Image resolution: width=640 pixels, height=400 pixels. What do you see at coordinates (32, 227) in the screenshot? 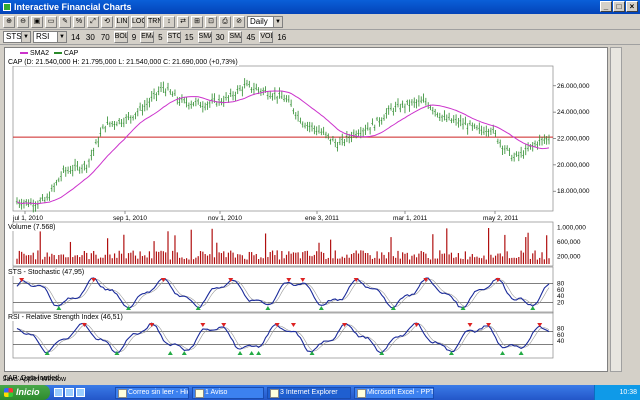
I see `volume-header: Volume (7.568)` at bounding box center [32, 227].